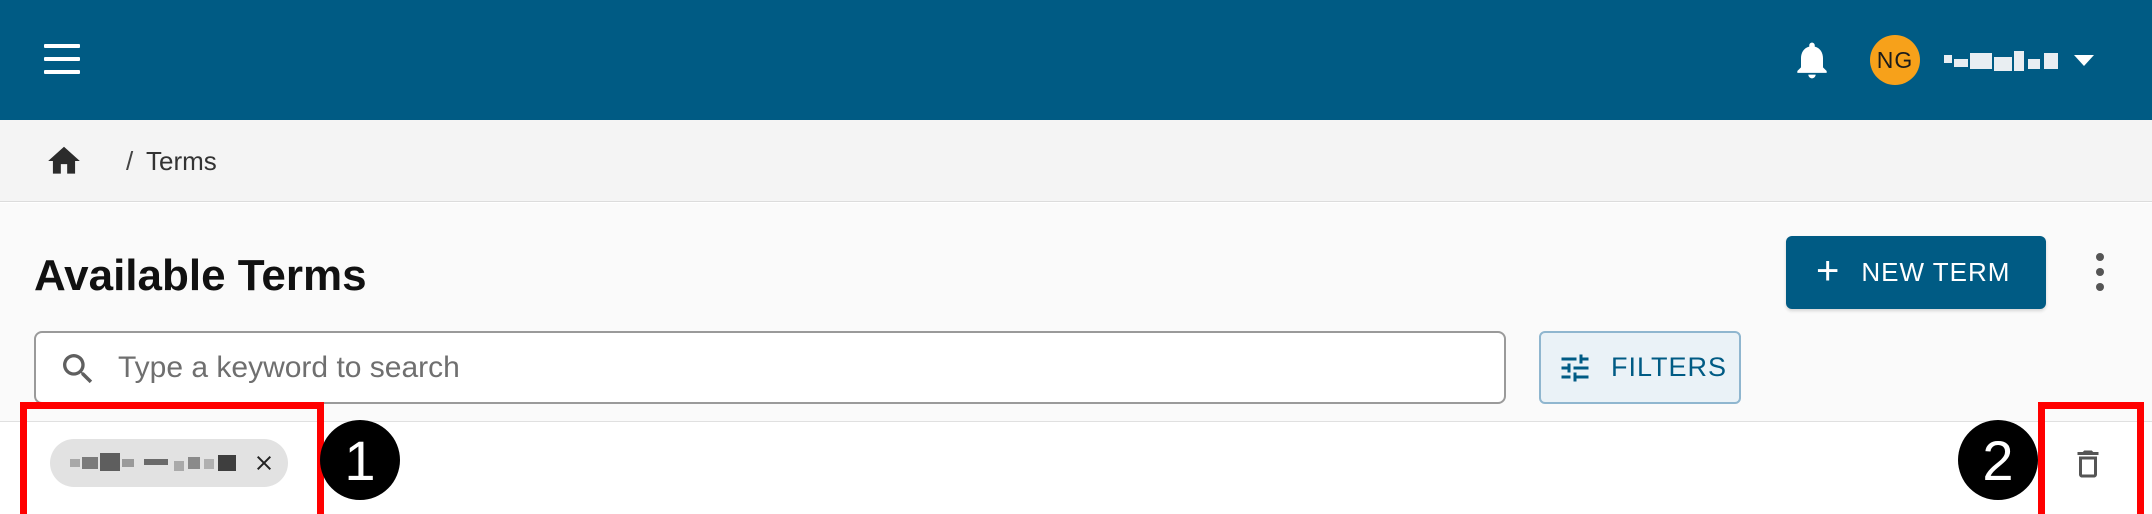  Describe the element at coordinates (1936, 272) in the screenshot. I see `new-term-label: NEW TERM` at that location.